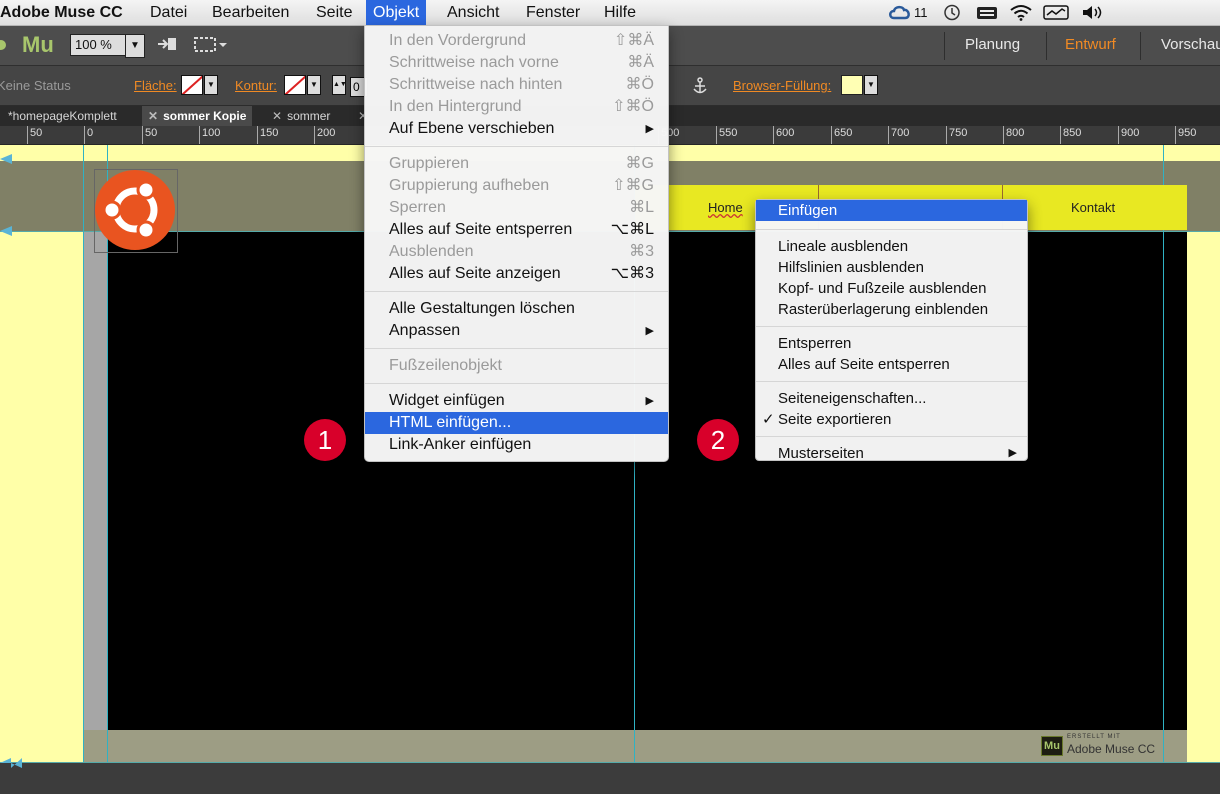 The image size is (1220, 794). I want to click on tab-sommer: ✕ sommer, so click(301, 116).